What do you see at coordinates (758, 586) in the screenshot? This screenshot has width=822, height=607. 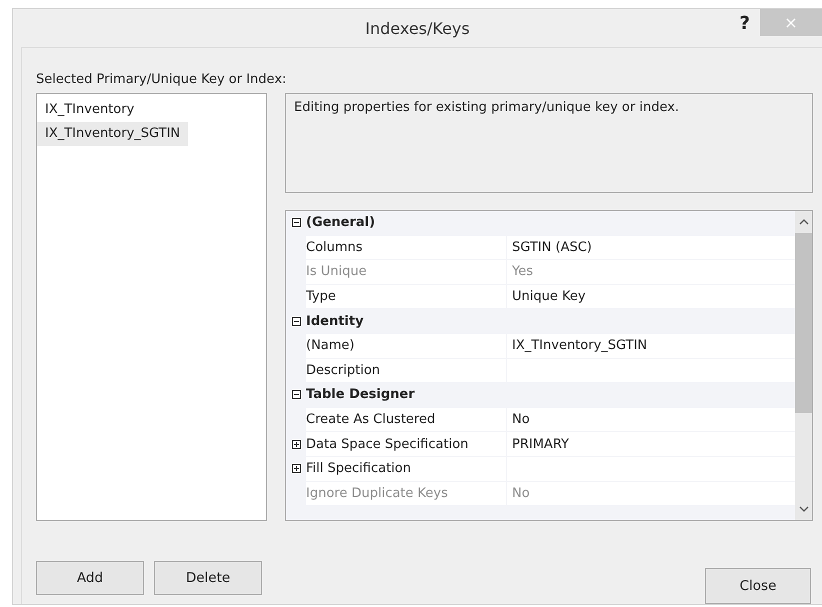 I see `close-dialog-button: Close` at bounding box center [758, 586].